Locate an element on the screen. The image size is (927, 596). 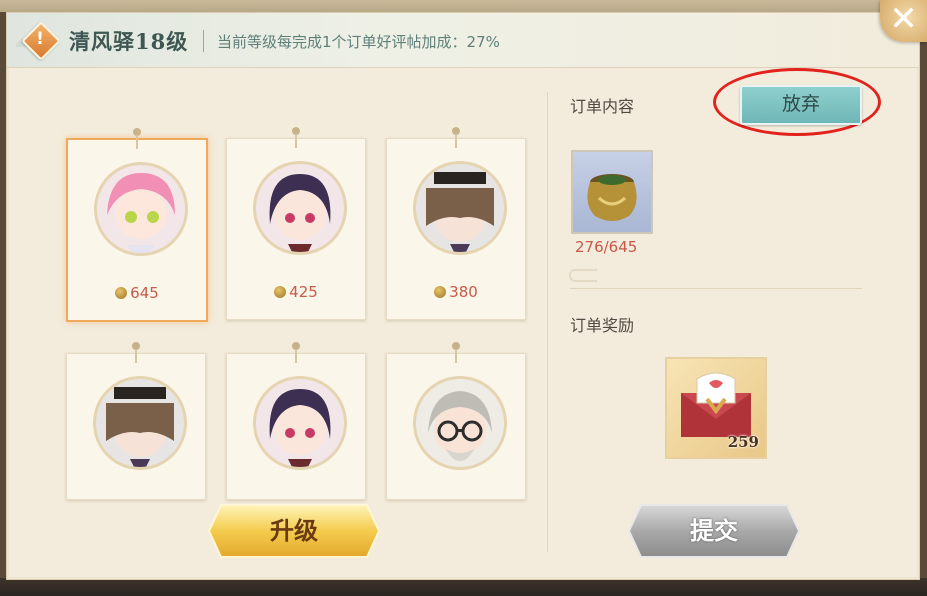
character-card-2: 425 is located at coordinates (296, 223).